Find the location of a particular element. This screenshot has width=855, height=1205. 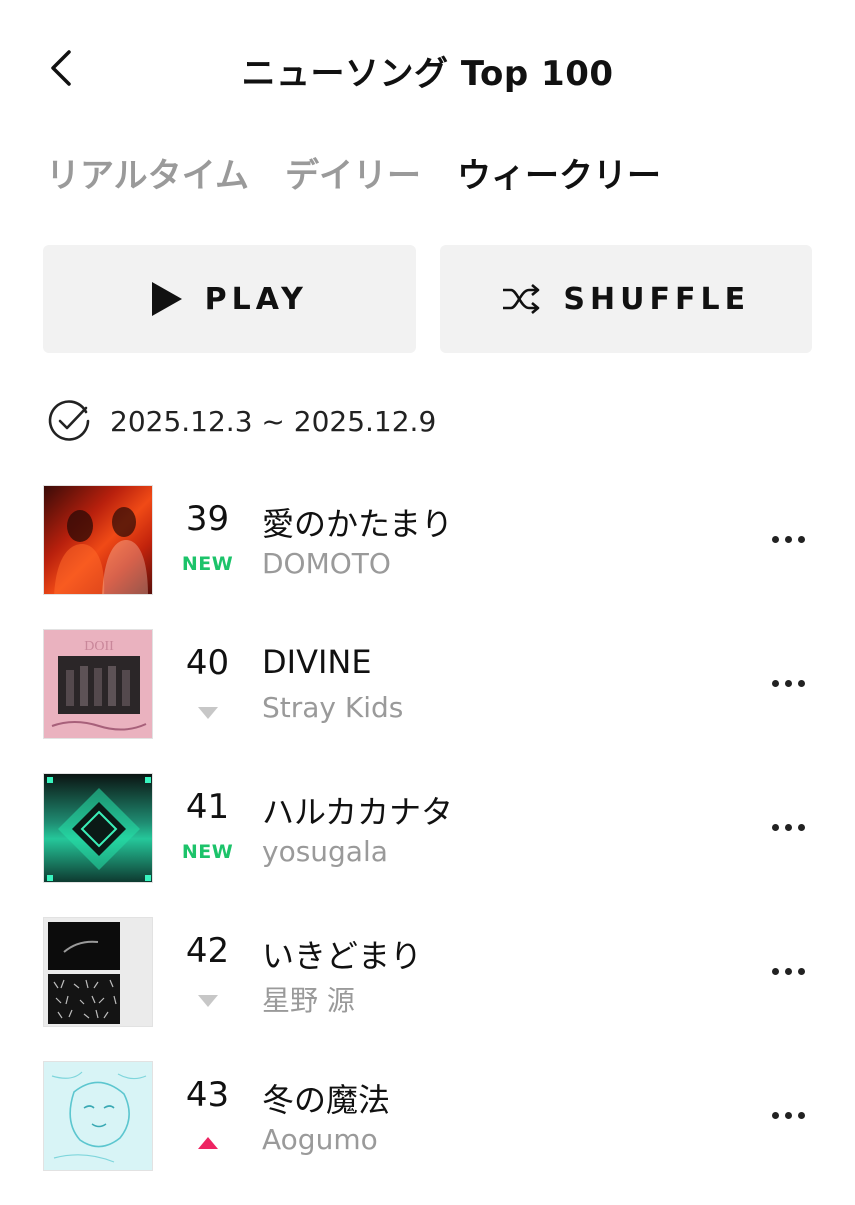

play-button: PLAY is located at coordinates (229, 299).